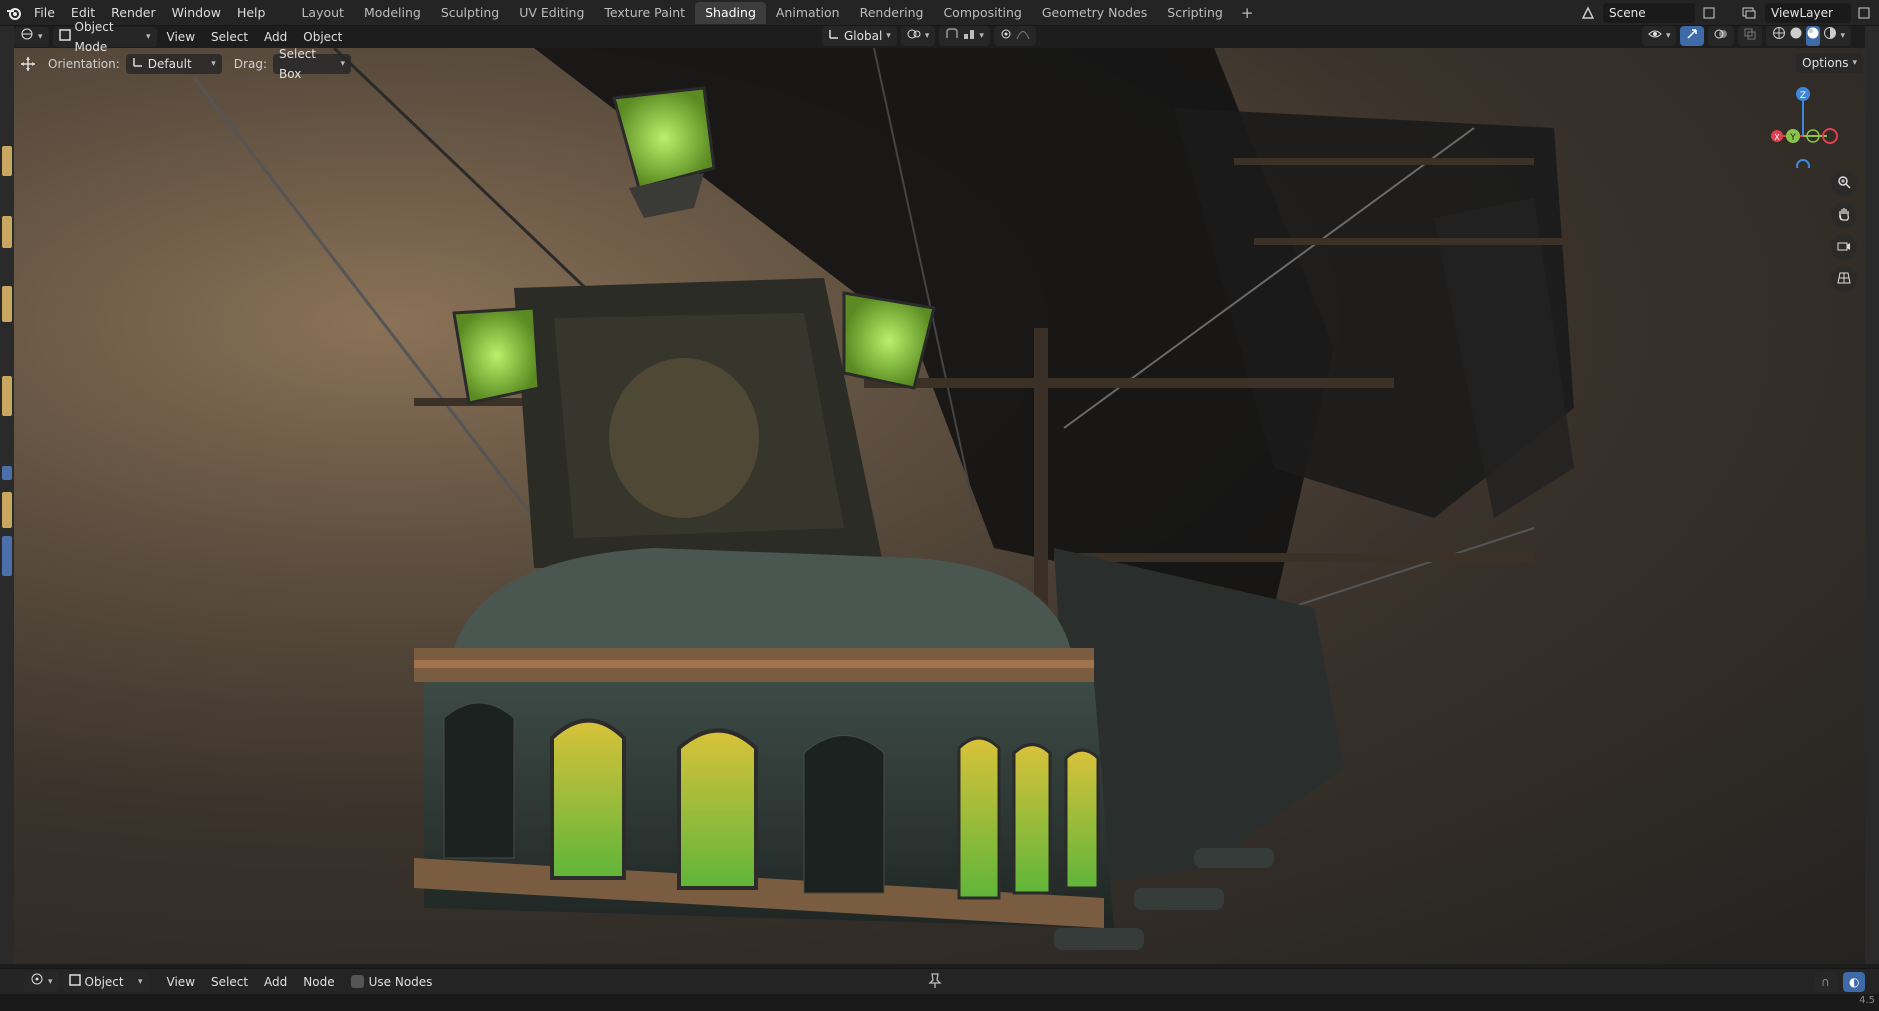  What do you see at coordinates (1777, 137) in the screenshot?
I see `gizmo-x-label: X` at bounding box center [1777, 137].